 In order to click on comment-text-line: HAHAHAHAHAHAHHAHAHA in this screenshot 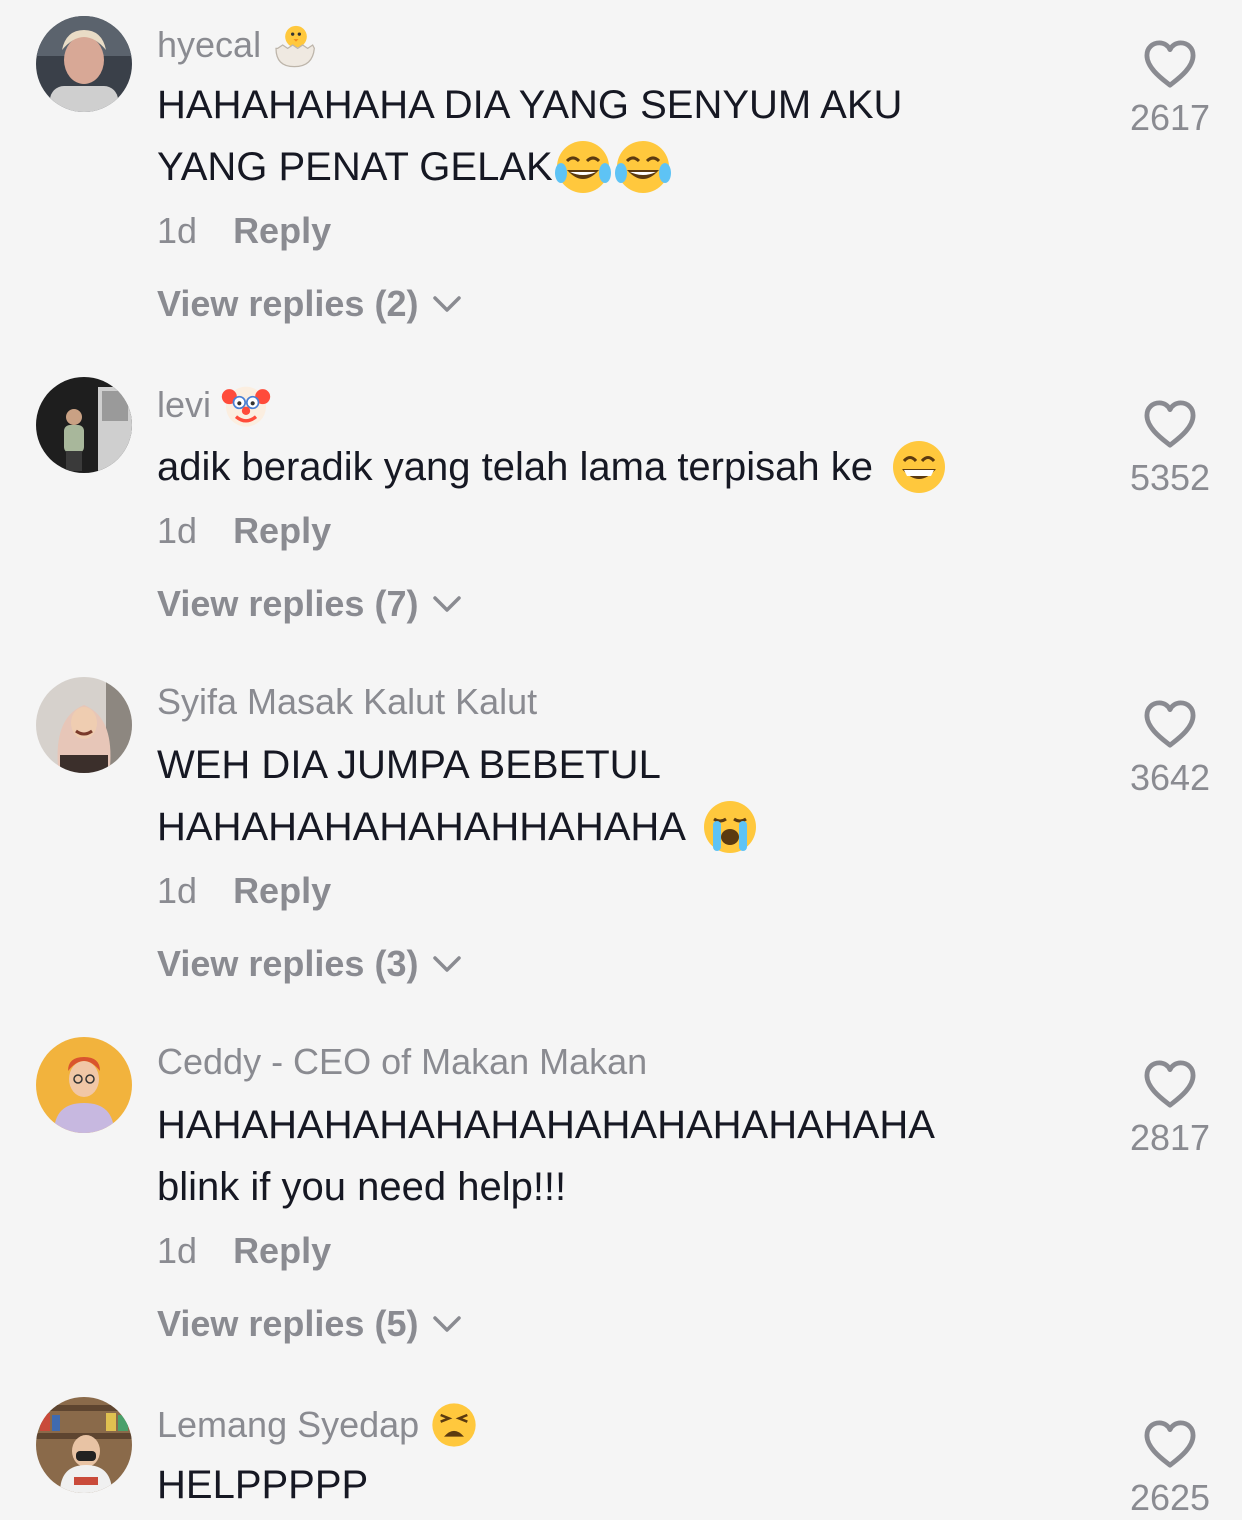, I will do `click(458, 827)`.